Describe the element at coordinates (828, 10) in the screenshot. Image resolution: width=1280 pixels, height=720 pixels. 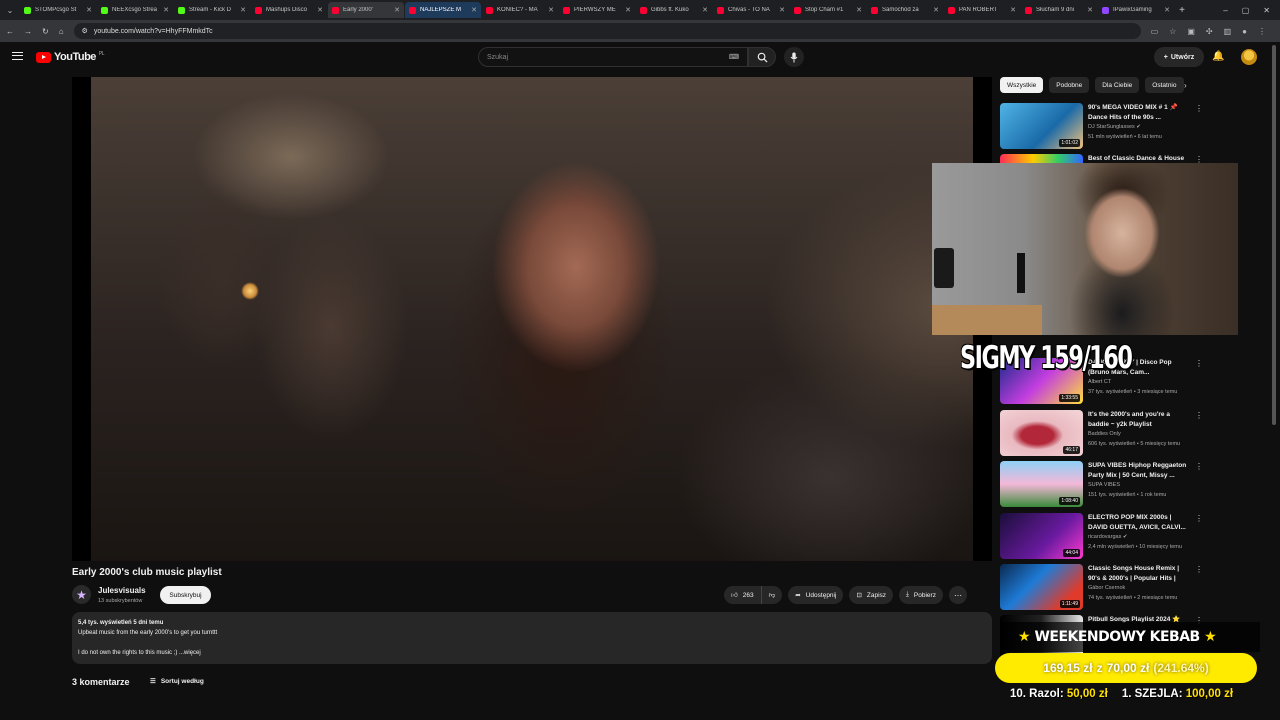
I see `browser-tab: Stop Cham #1 ✕` at that location.